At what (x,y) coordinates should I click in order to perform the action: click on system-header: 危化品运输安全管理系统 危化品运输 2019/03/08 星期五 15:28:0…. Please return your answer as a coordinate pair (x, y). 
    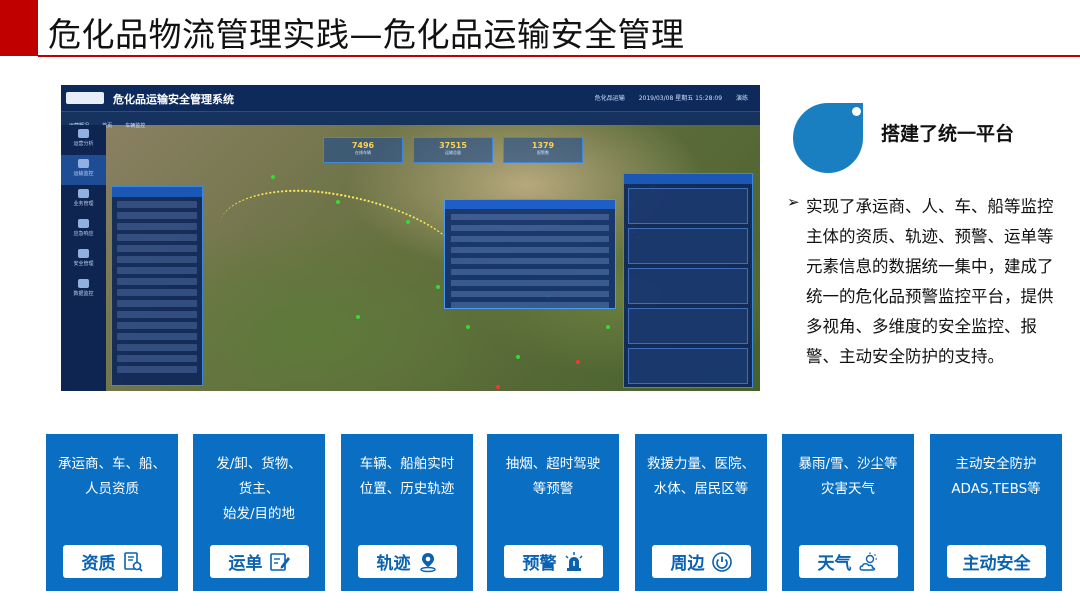
    Looking at the image, I should click on (410, 98).